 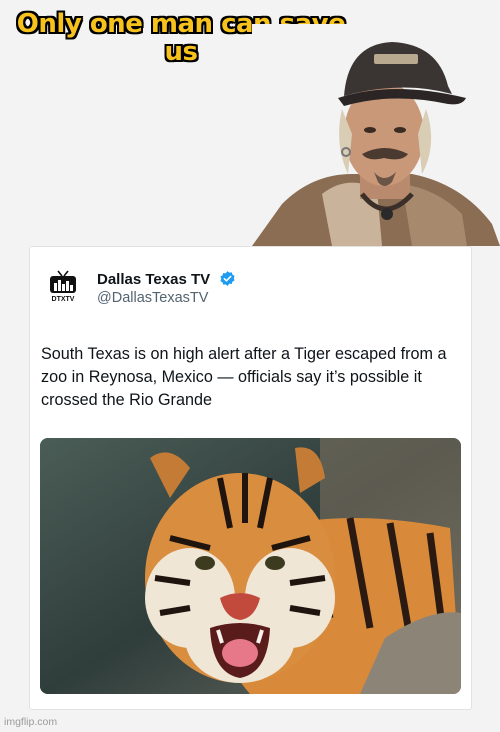 What do you see at coordinates (63, 286) in the screenshot?
I see `tv-logo-icon: DTXTV` at bounding box center [63, 286].